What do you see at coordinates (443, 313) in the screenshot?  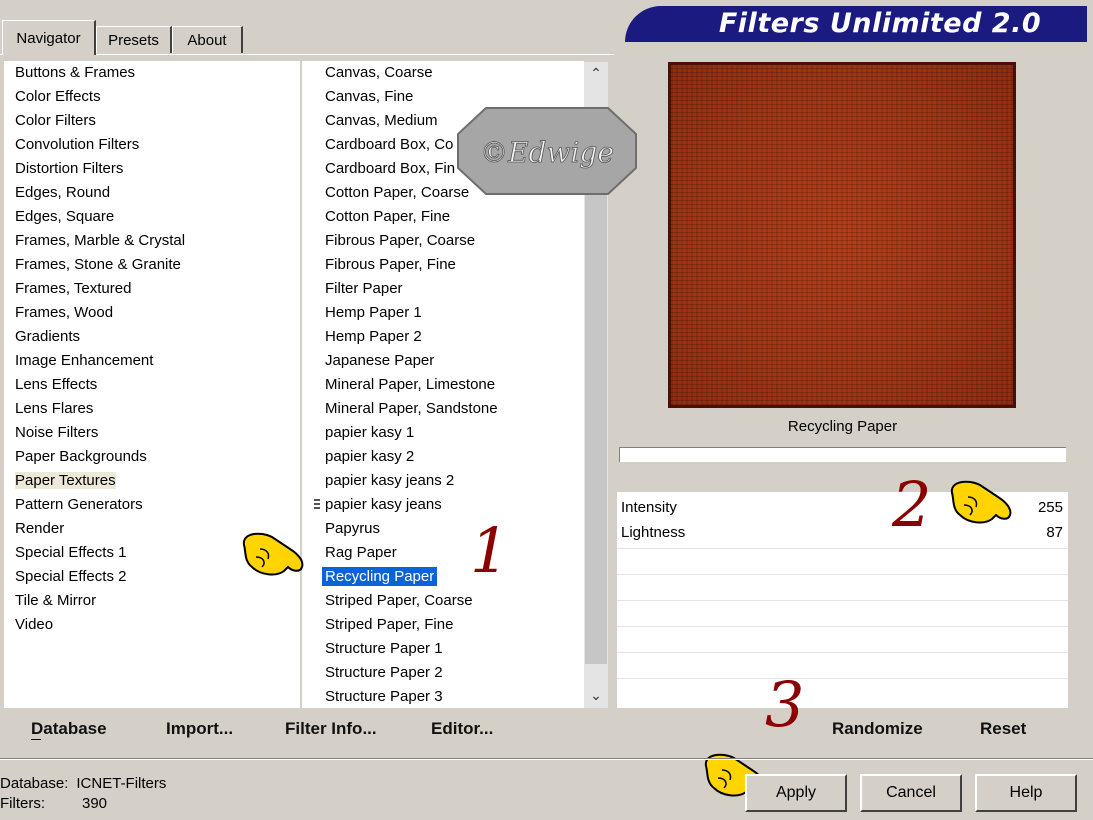 I see `filter-item: Hemp Paper 1` at bounding box center [443, 313].